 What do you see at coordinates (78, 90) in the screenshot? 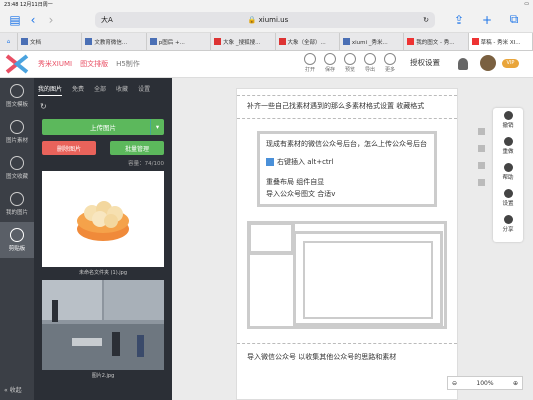
I see `tab-free: 免费` at bounding box center [78, 90].